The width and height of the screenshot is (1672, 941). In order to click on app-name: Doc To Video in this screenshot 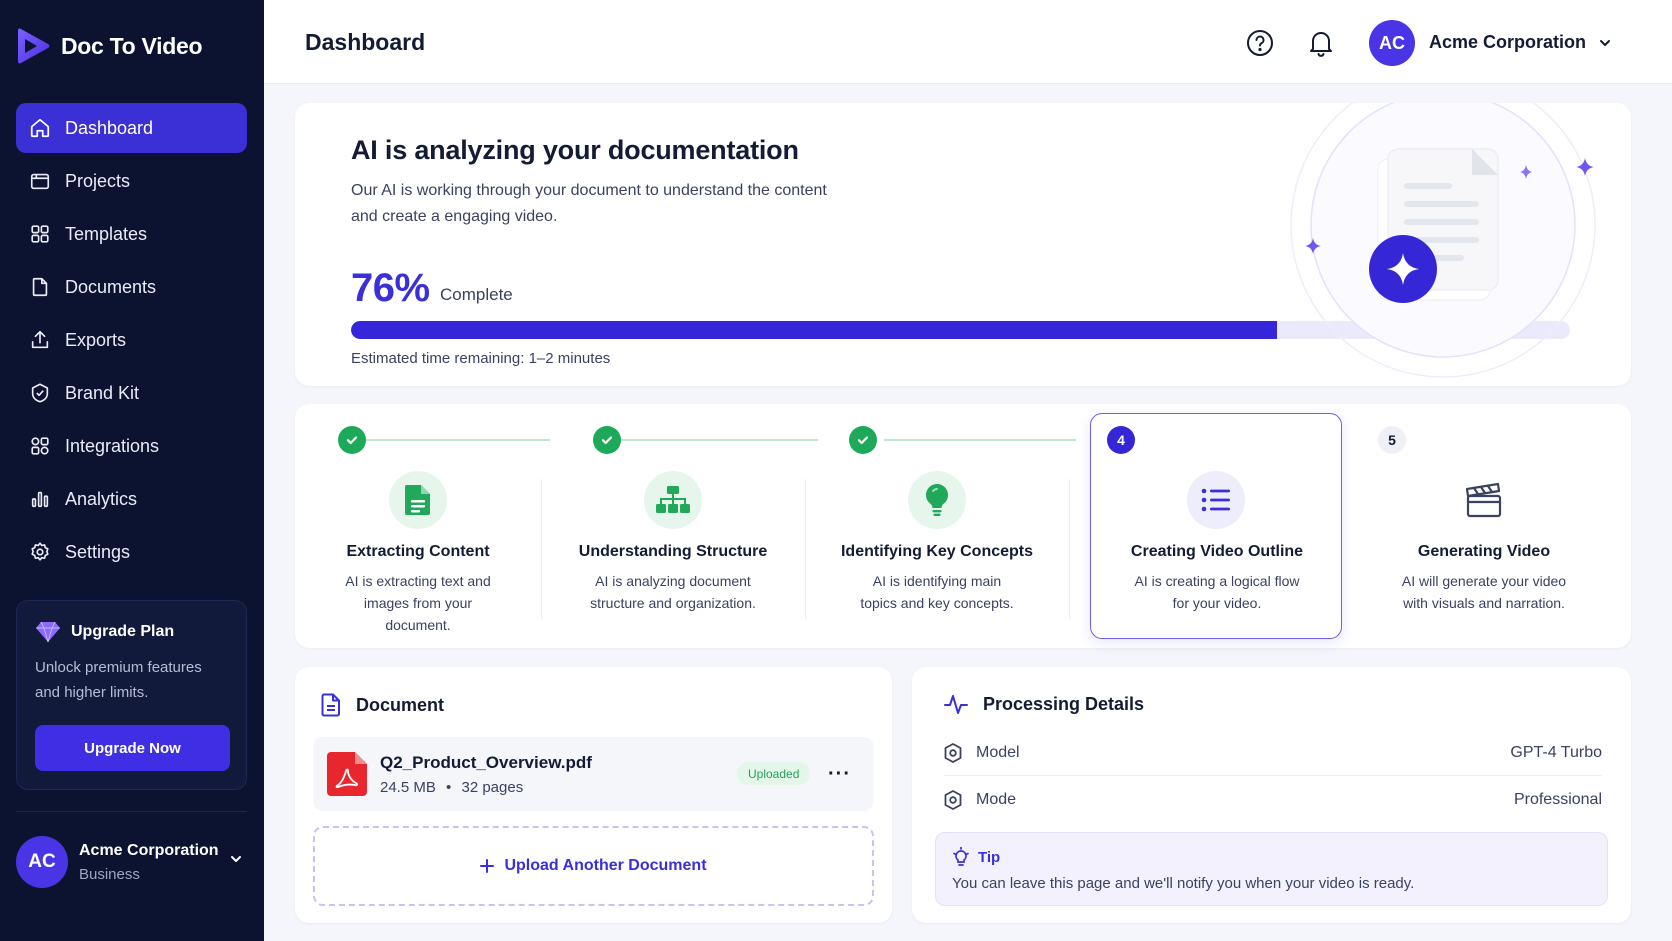, I will do `click(132, 45)`.